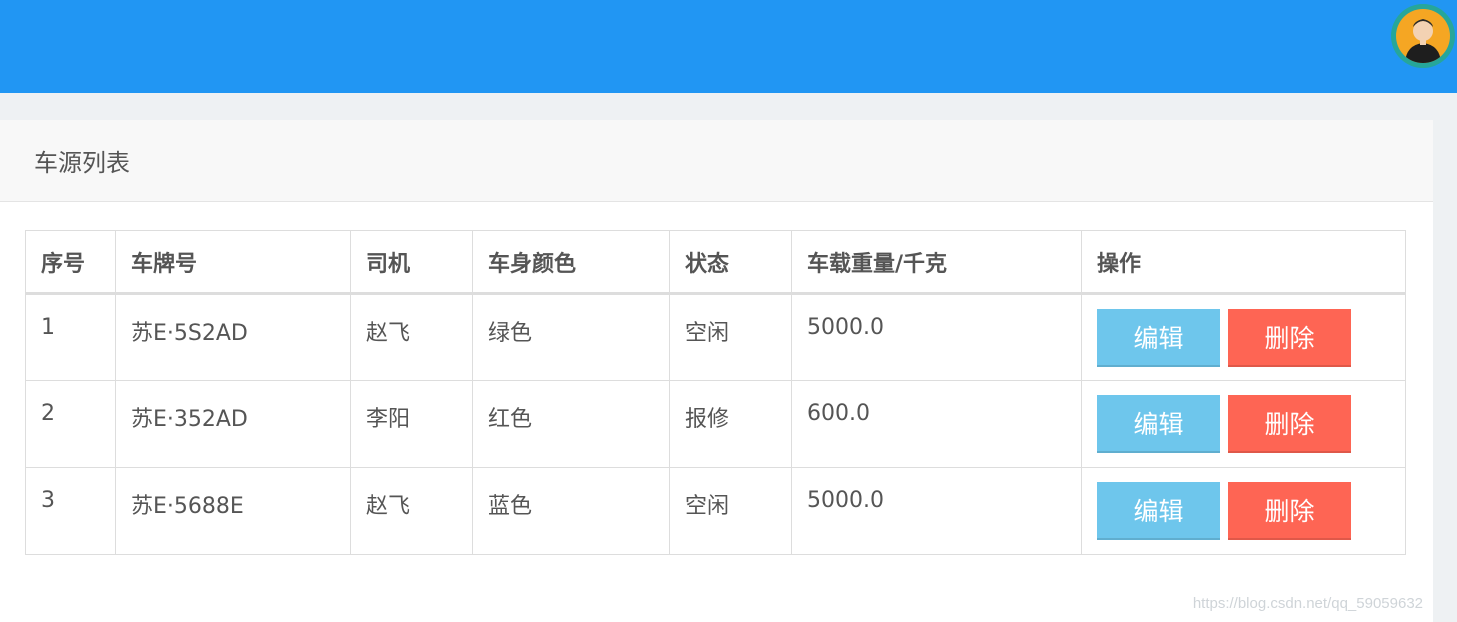  What do you see at coordinates (233, 424) in the screenshot?
I see `cell-plate: 苏E·352AD` at bounding box center [233, 424].